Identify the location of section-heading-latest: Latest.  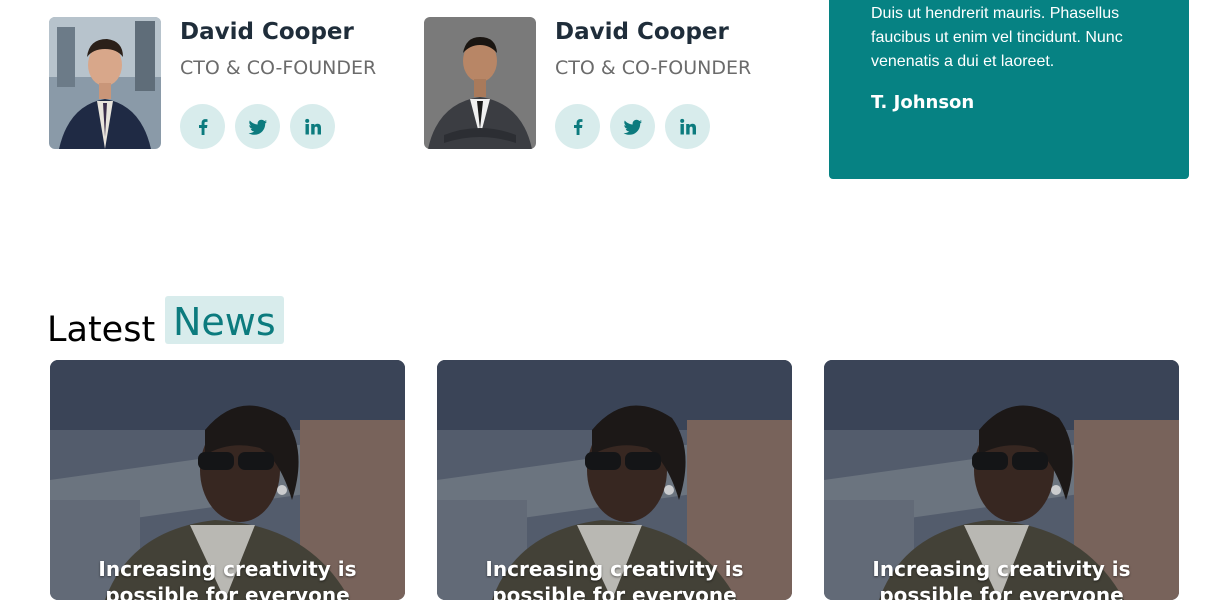
(101, 330).